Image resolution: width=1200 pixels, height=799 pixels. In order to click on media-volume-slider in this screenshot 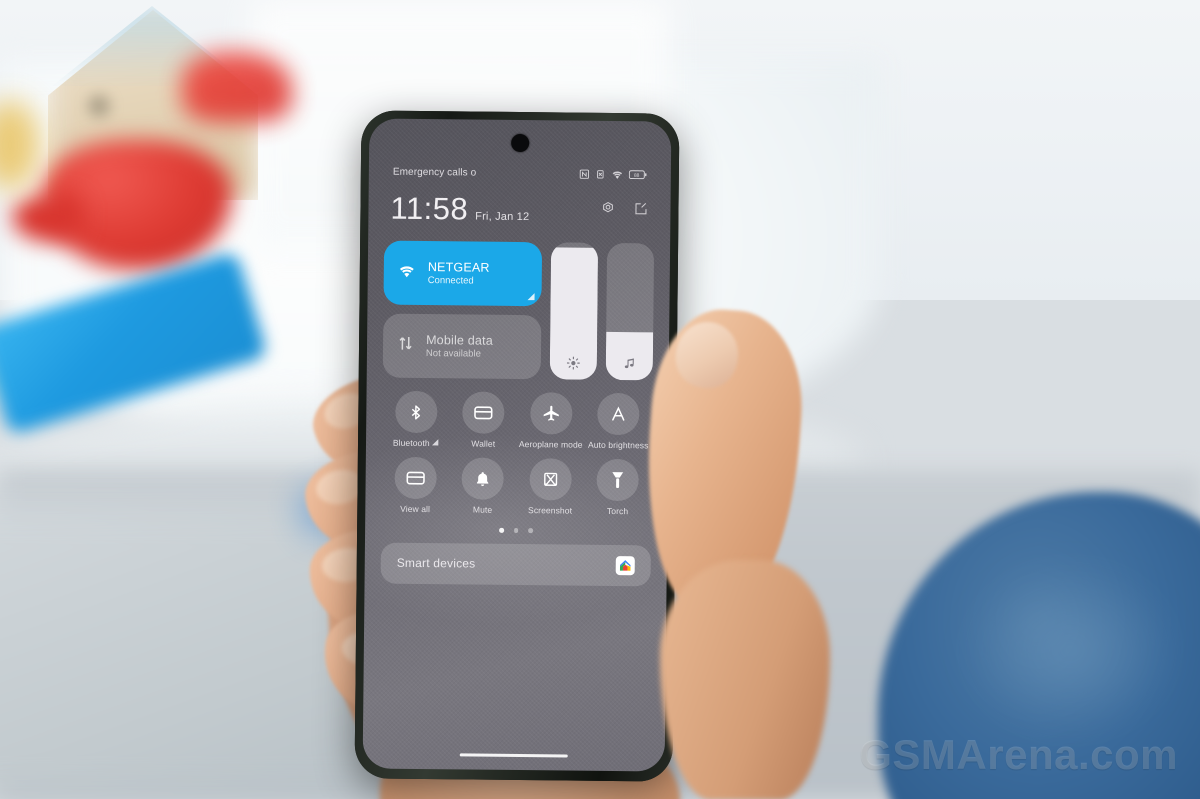, I will do `click(630, 311)`.